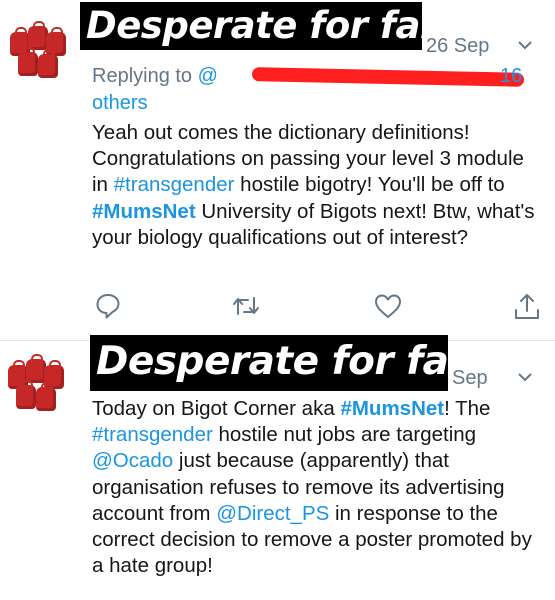 Image resolution: width=555 pixels, height=600 pixels. Describe the element at coordinates (108, 306) in the screenshot. I see `reply-icon` at that location.